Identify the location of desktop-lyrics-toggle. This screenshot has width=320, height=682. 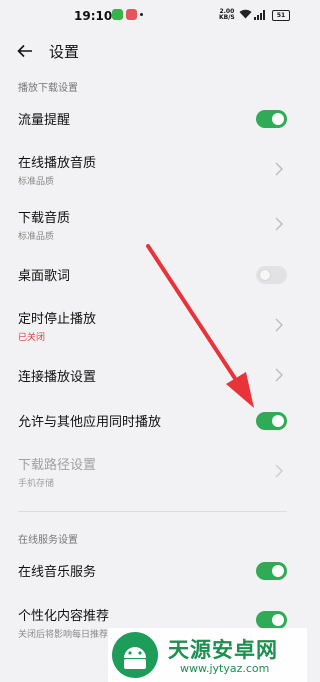
(271, 275).